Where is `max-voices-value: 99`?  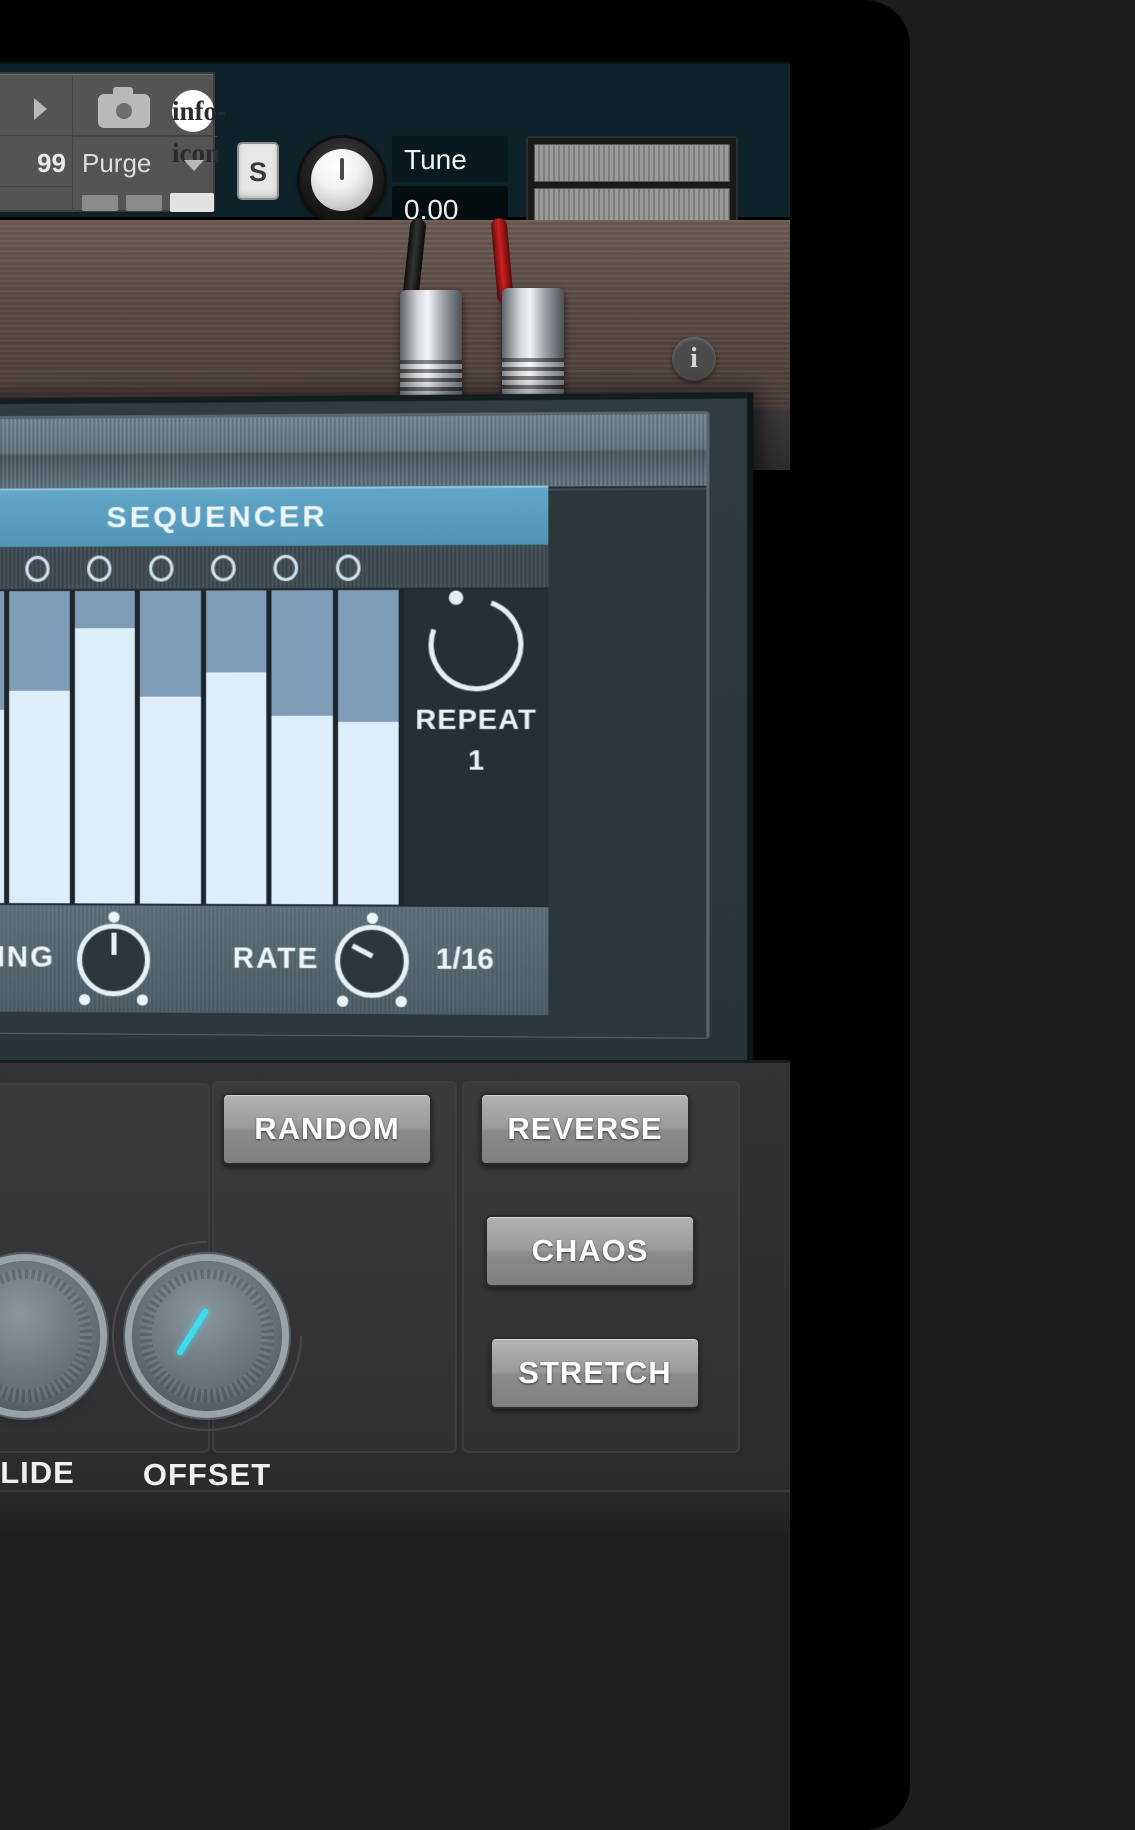
max-voices-value: 99 is located at coordinates (51, 163).